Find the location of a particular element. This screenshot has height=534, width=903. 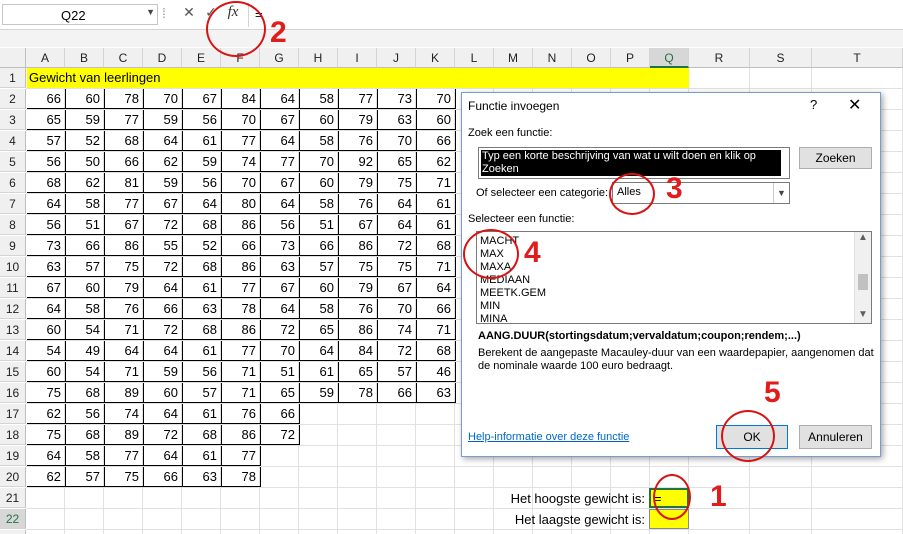

column-header-j: J is located at coordinates (396, 58).